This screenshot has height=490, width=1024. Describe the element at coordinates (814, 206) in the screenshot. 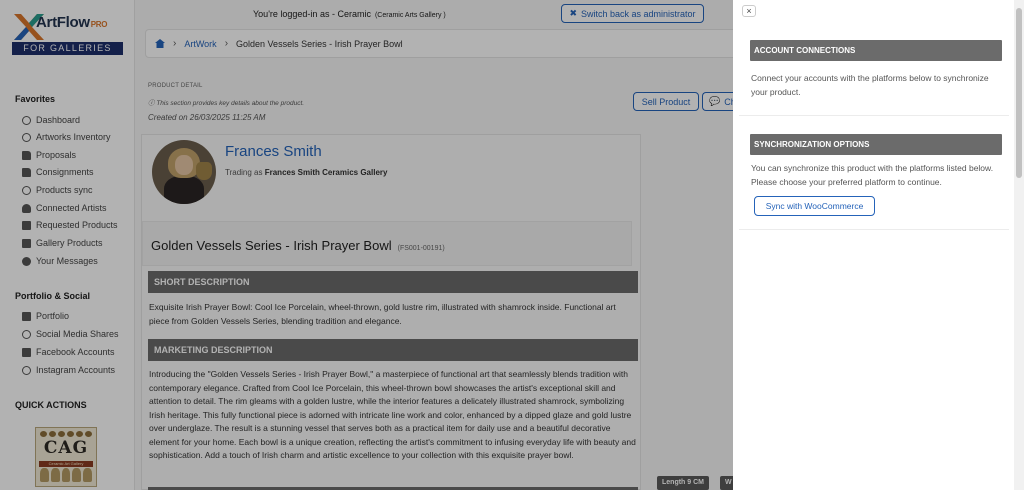

I see `sync-woocommerce-button: Sync with WooCommerce` at that location.